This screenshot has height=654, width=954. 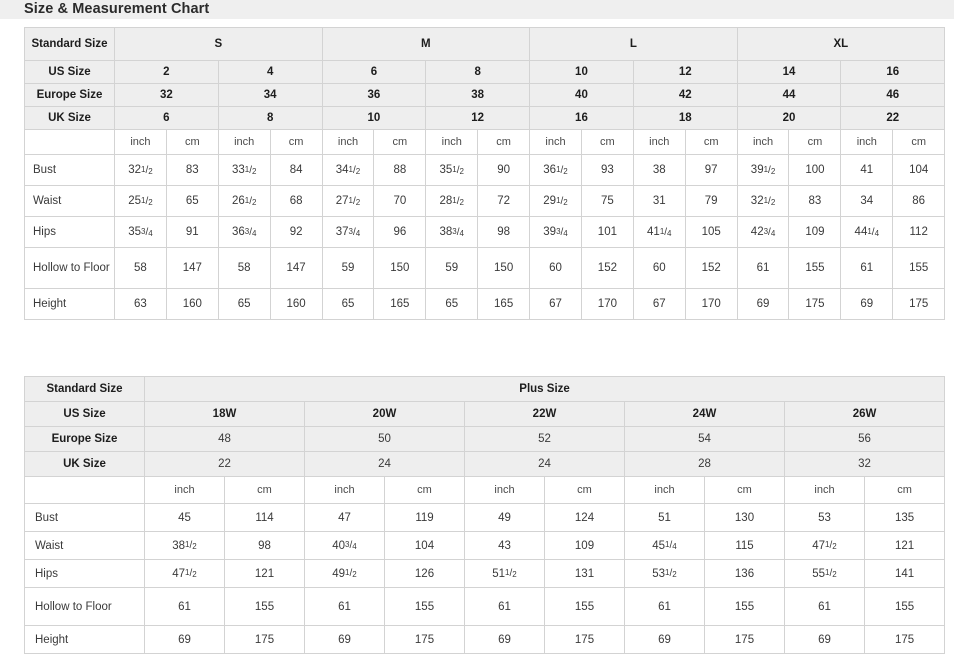 What do you see at coordinates (864, 464) in the screenshot?
I see `size-value: 32` at bounding box center [864, 464].